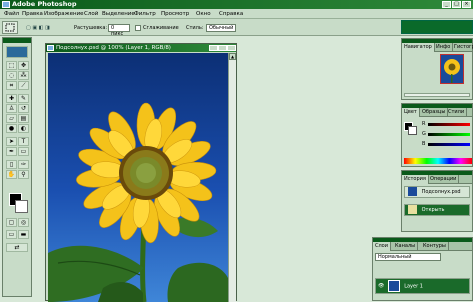  Describe the element at coordinates (23, 128) in the screenshot. I see `dodge-tool-icon: ◐` at that location.